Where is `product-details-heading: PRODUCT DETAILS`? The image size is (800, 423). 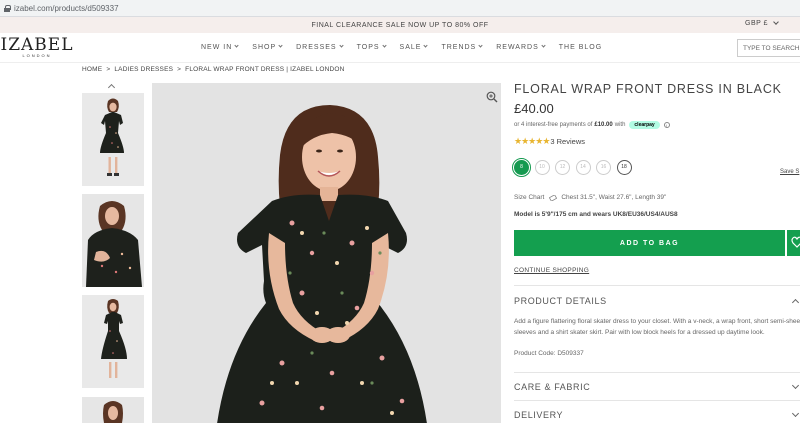 product-details-heading: PRODUCT DETAILS is located at coordinates (560, 301).